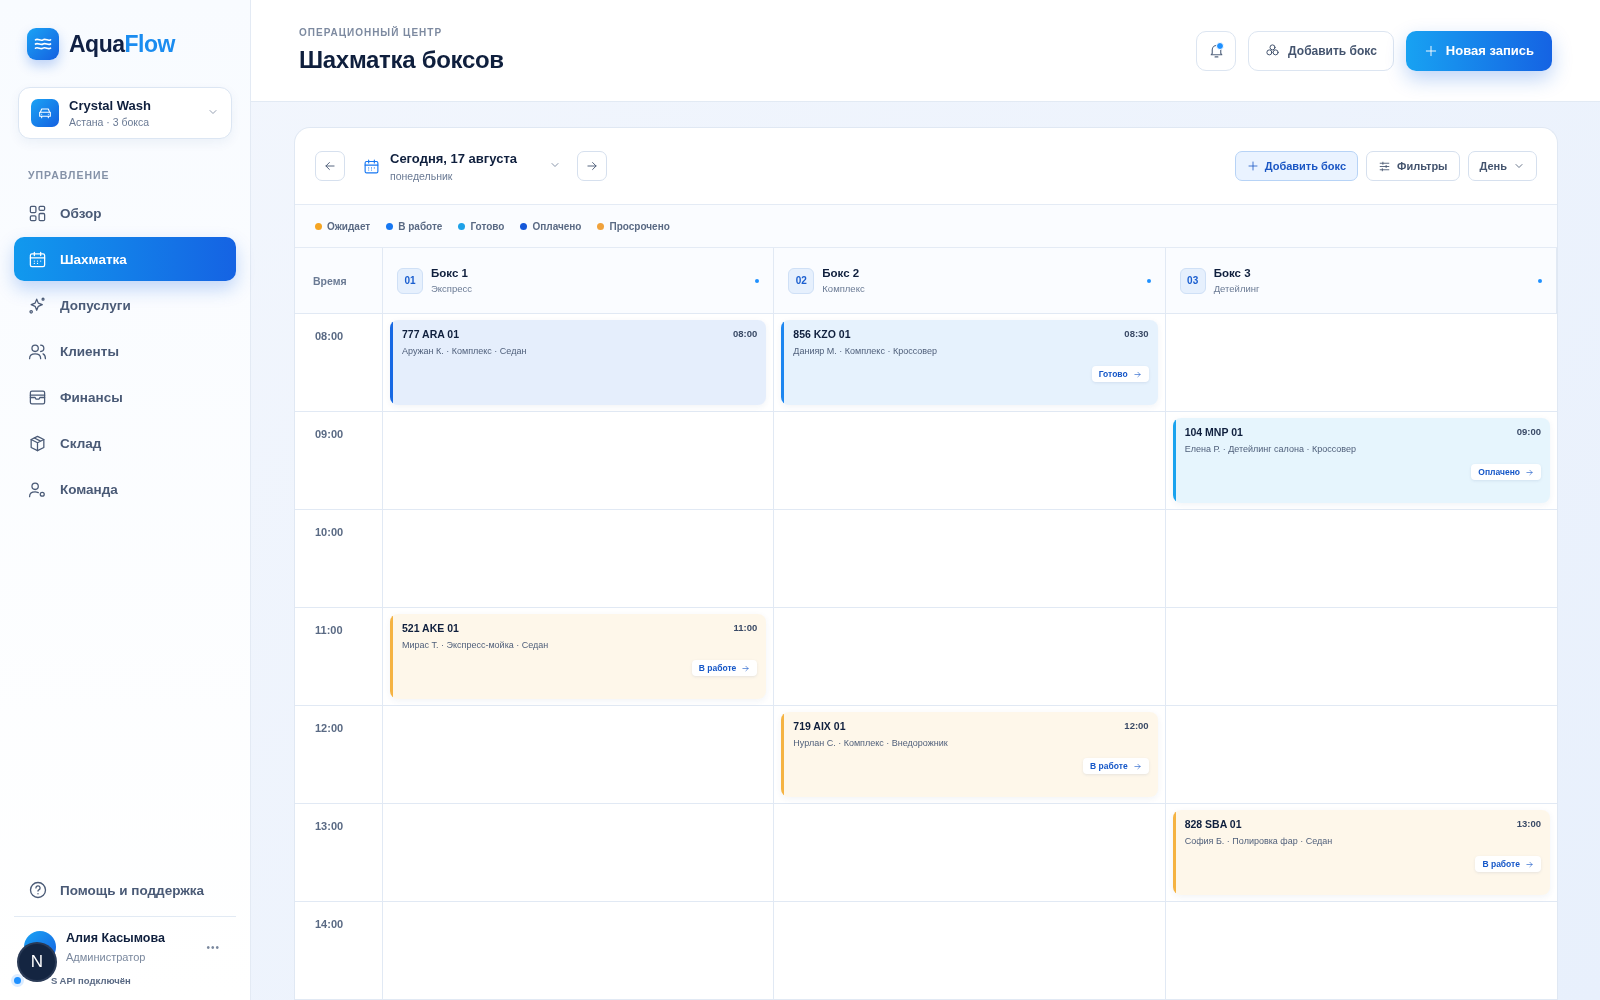  What do you see at coordinates (1213, 824) in the screenshot?
I see `plate-number: 828 SBA 01` at bounding box center [1213, 824].